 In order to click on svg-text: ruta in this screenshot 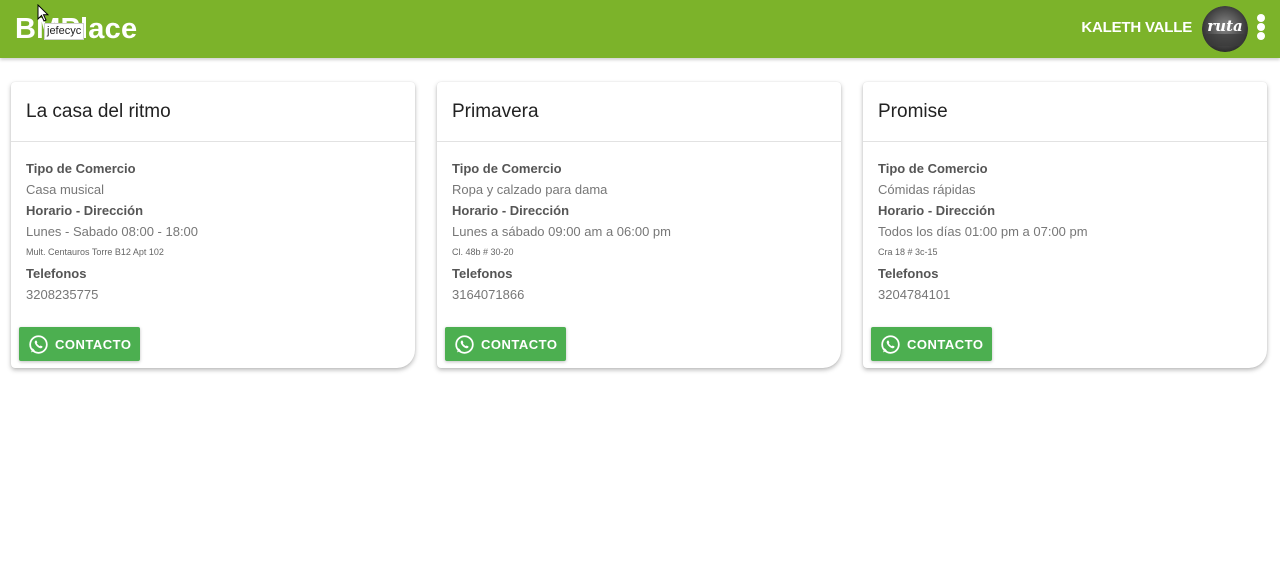, I will do `click(1224, 26)`.